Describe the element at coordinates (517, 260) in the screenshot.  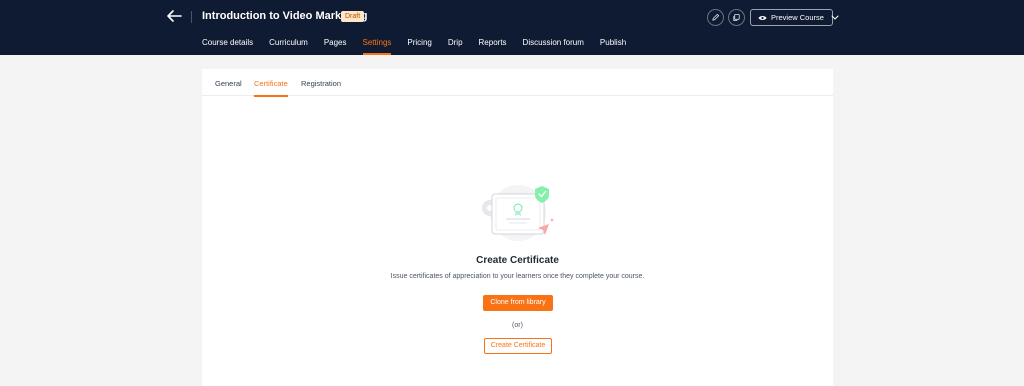
I see `empty-state-title: Create Certificate` at that location.